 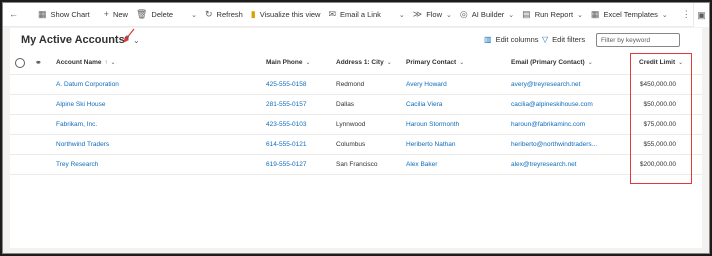 What do you see at coordinates (120, 14) in the screenshot?
I see `new-label: New` at bounding box center [120, 14].